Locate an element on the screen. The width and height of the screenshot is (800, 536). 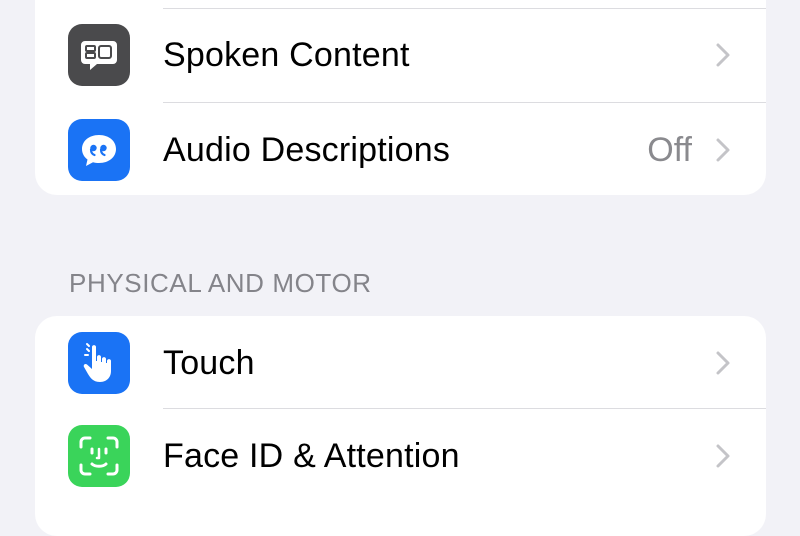
row-label: Touch is located at coordinates (209, 363).